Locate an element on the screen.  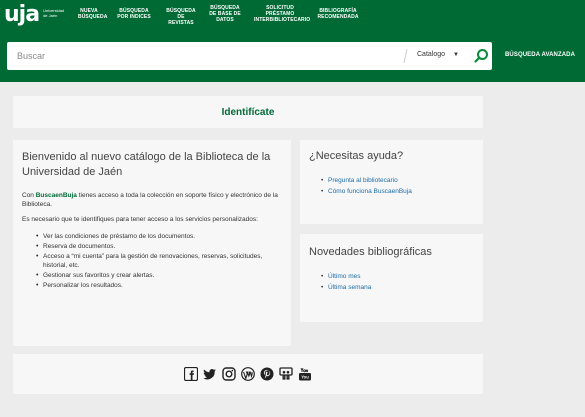
nav-bibliografia-recomendada: BIBLIOGRAFÍA RECOMENDADA is located at coordinates (338, 14).